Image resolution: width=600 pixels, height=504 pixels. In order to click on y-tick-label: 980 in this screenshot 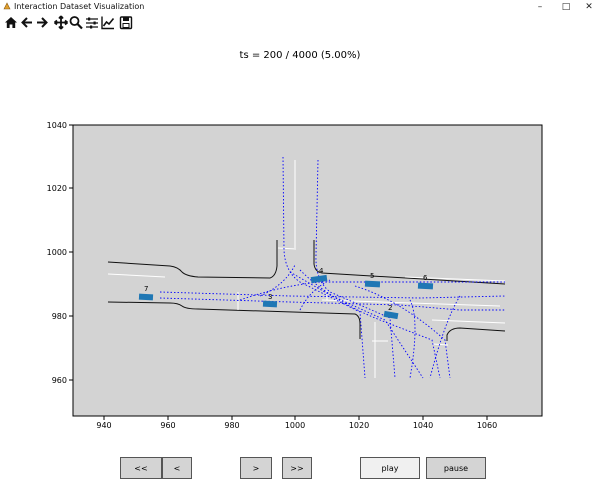, I will do `click(59, 316)`.